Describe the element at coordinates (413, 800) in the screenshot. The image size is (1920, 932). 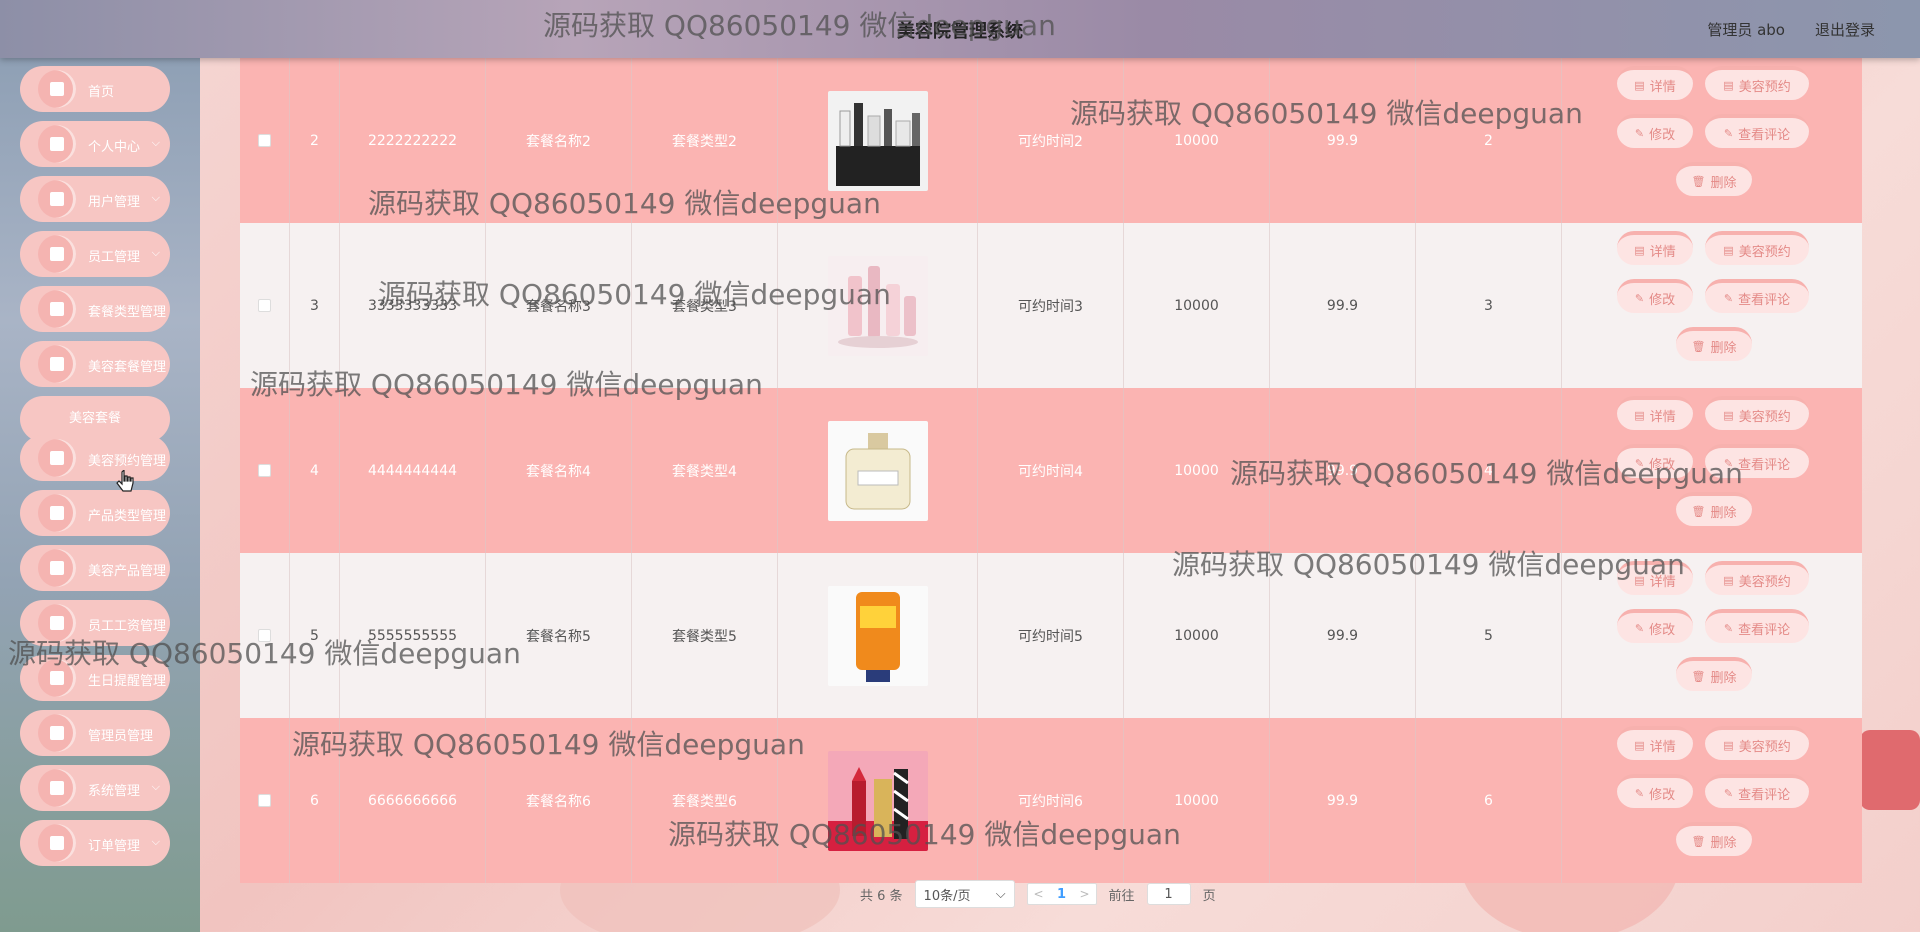
I see `package-number: 6666666666` at that location.